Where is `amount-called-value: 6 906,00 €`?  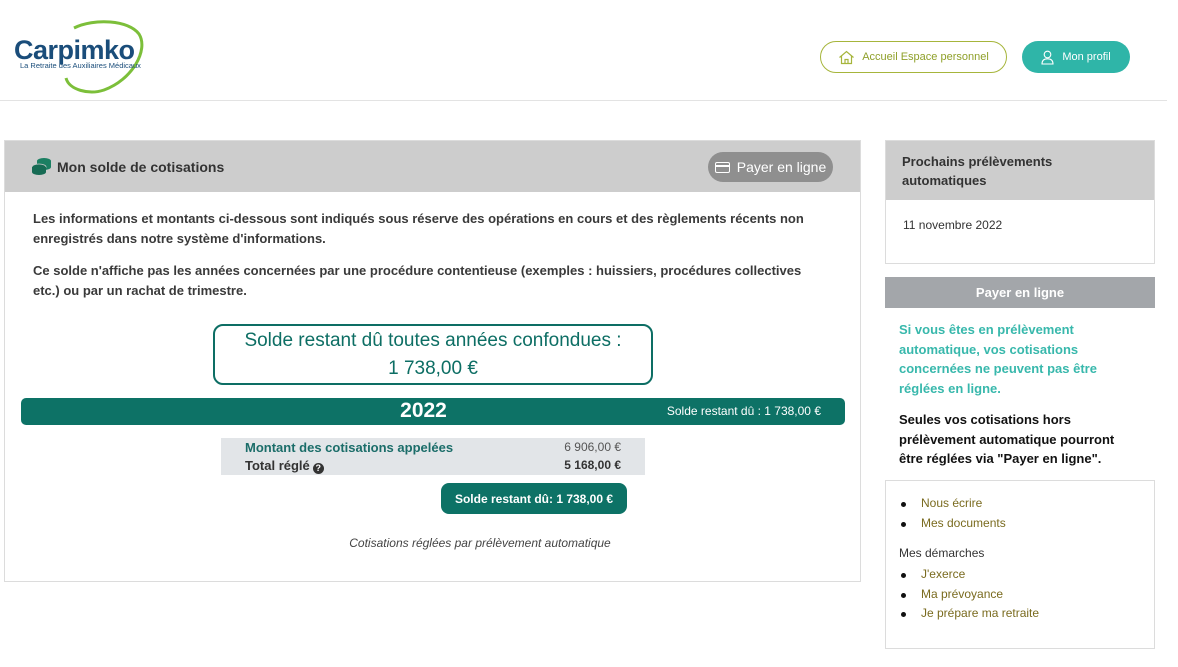 amount-called-value: 6 906,00 € is located at coordinates (592, 447).